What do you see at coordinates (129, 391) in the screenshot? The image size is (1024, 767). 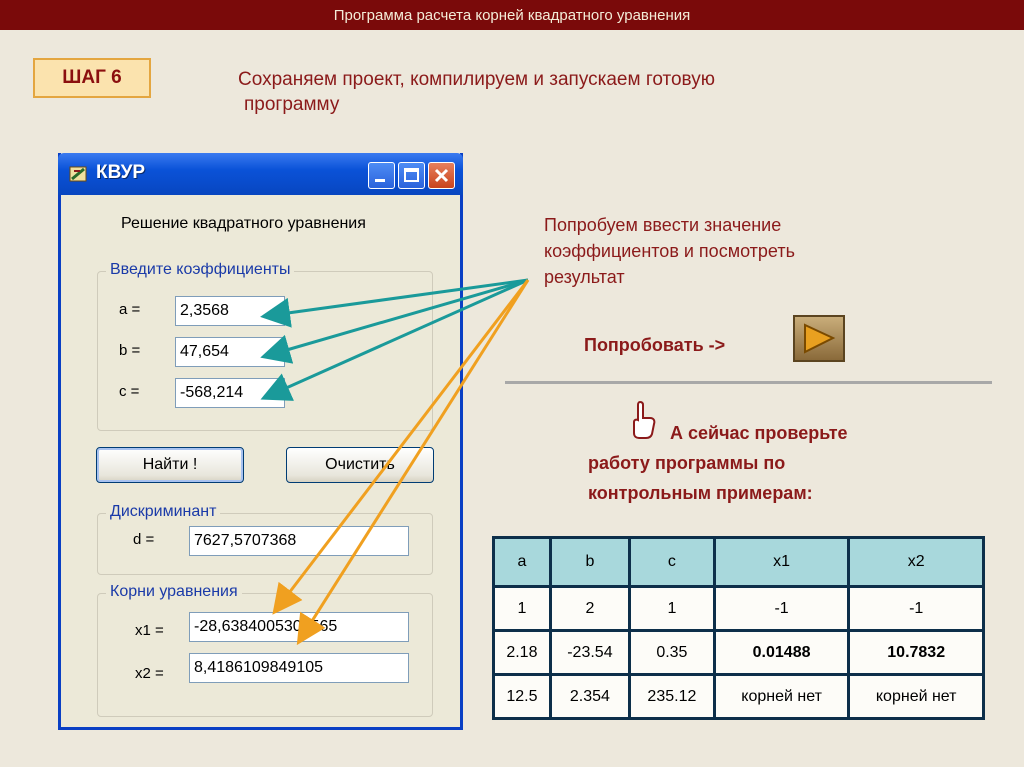 I see `label-c: c =` at bounding box center [129, 391].